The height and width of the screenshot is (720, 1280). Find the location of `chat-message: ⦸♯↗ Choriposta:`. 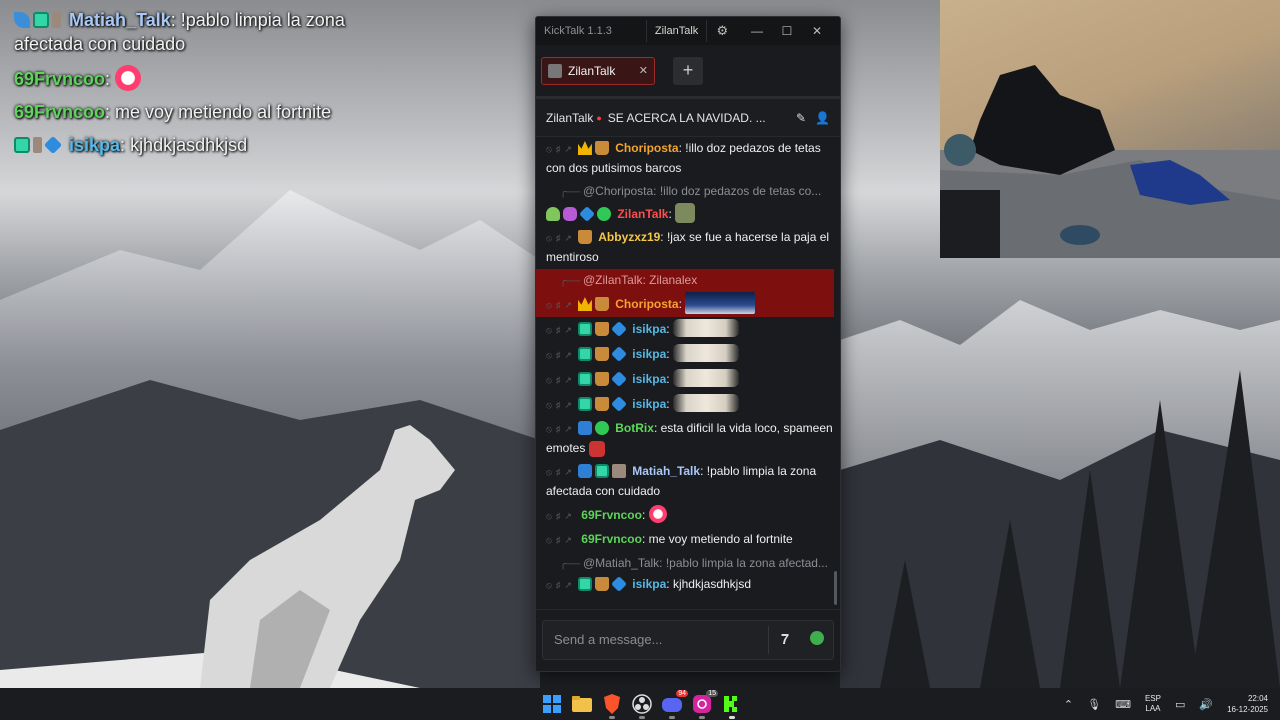

chat-message: ⦸♯↗ Choriposta: is located at coordinates (690, 303).